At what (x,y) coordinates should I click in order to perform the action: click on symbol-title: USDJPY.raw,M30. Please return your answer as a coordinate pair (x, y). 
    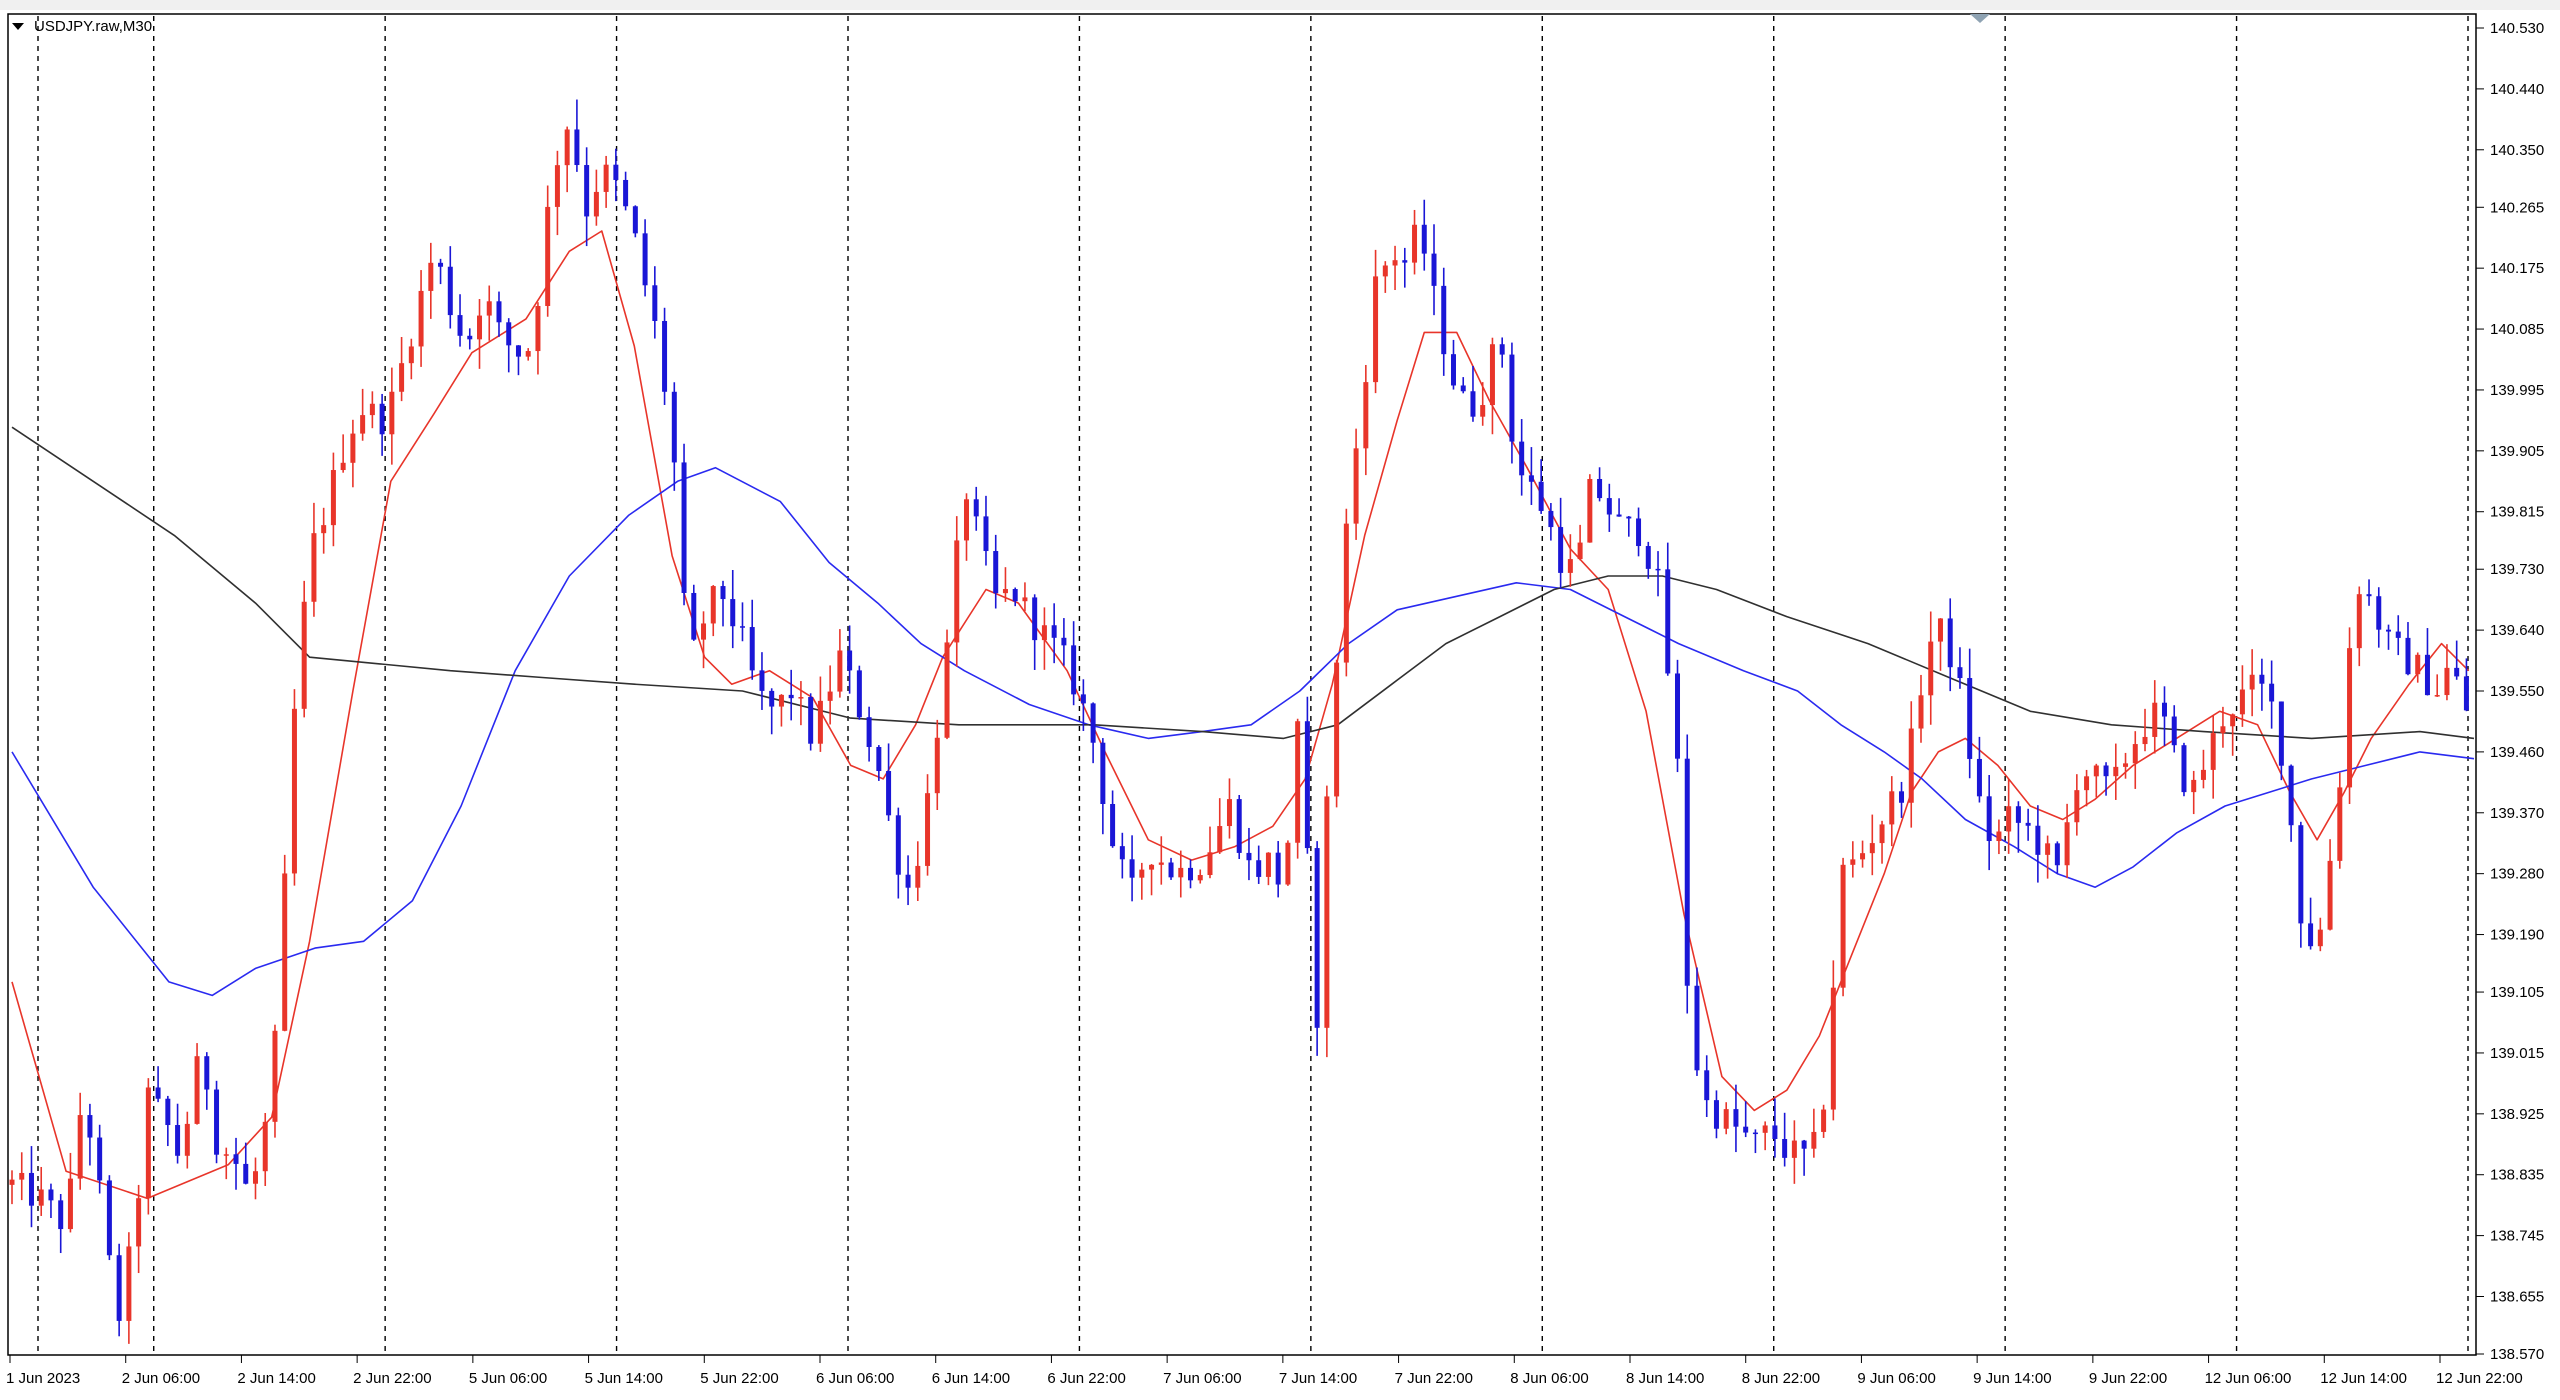
    Looking at the image, I should click on (93, 26).